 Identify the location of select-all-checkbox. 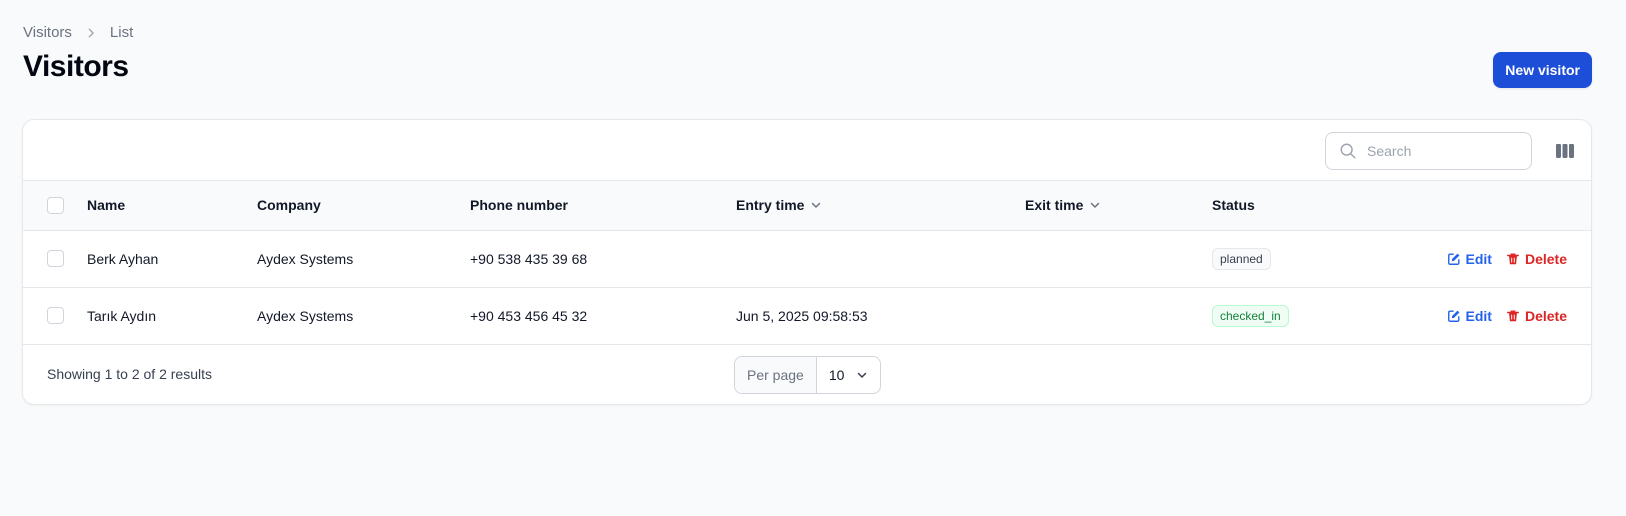
(55, 206).